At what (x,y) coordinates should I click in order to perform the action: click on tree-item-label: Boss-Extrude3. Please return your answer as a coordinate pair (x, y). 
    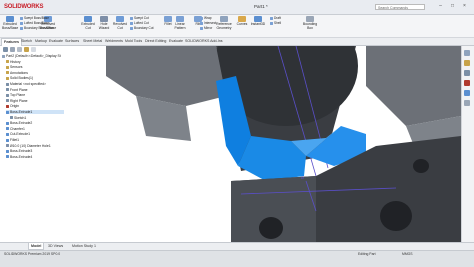
    Looking at the image, I should click on (21, 151).